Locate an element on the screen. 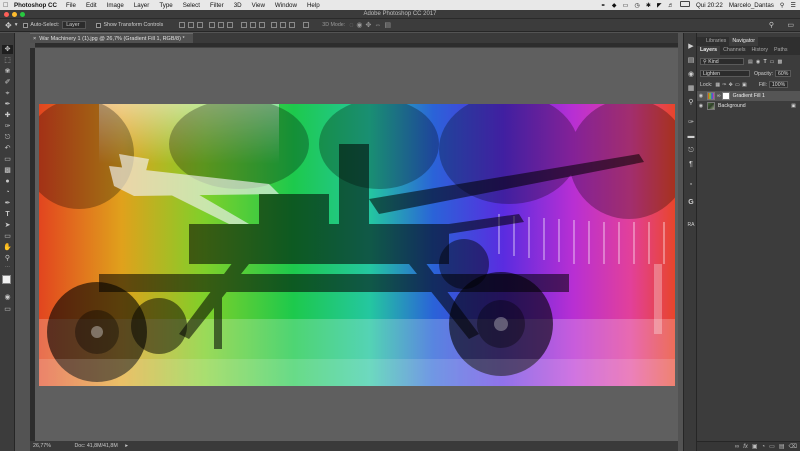  layer-name: Gradient Fill 1 is located at coordinates (749, 96).